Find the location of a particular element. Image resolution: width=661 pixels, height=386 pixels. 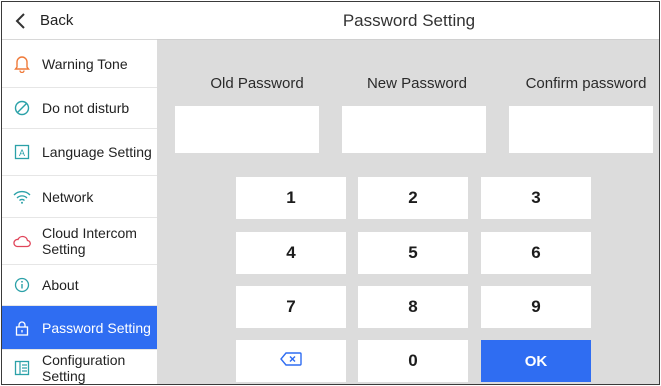

backspace-icon is located at coordinates (291, 361).